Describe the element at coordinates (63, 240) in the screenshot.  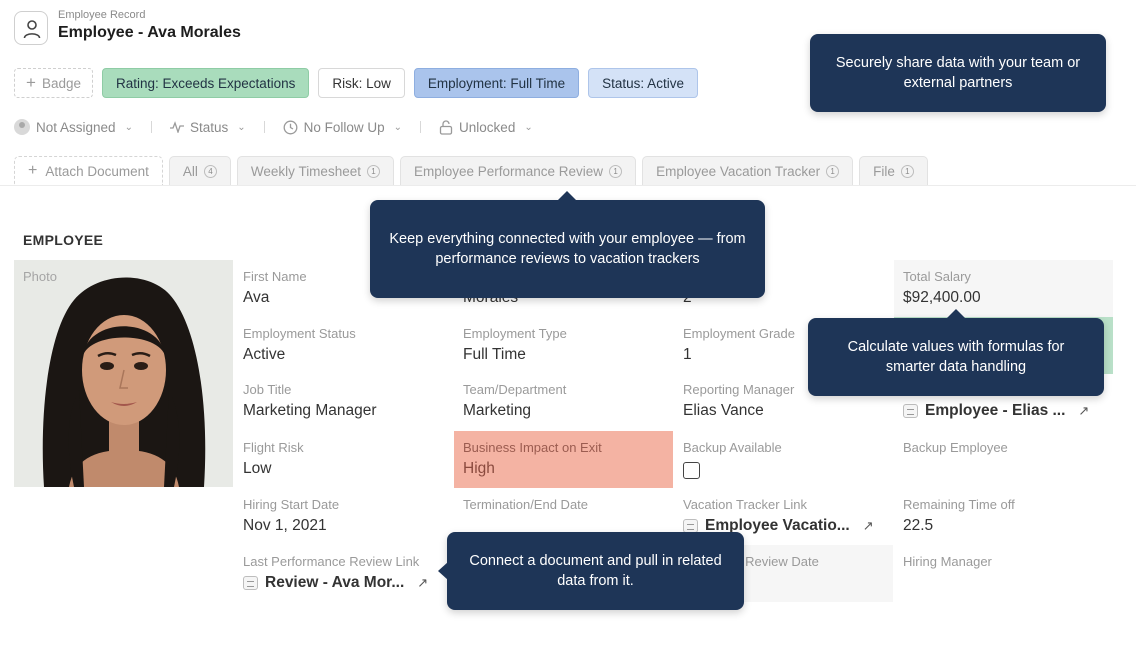
I see `section-title: EMPLOYEE` at that location.